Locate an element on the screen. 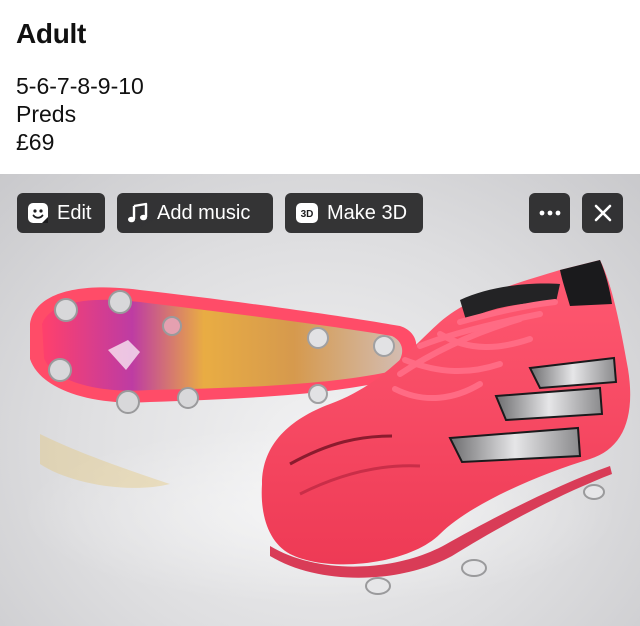  close-icon is located at coordinates (602, 213).